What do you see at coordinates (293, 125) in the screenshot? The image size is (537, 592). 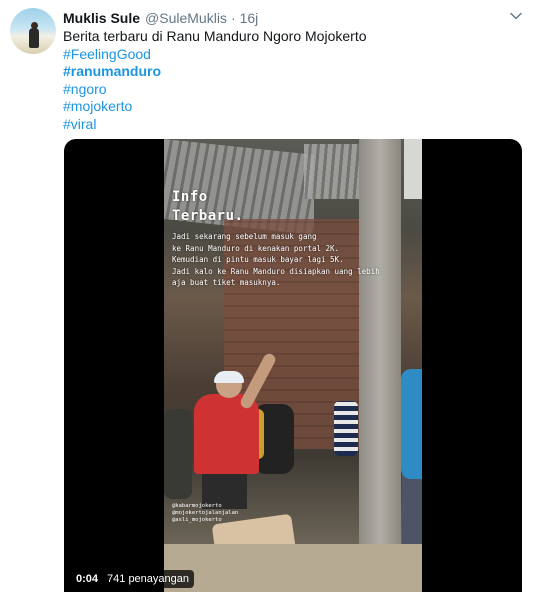 I see `hashtag-viral: #viral` at bounding box center [293, 125].